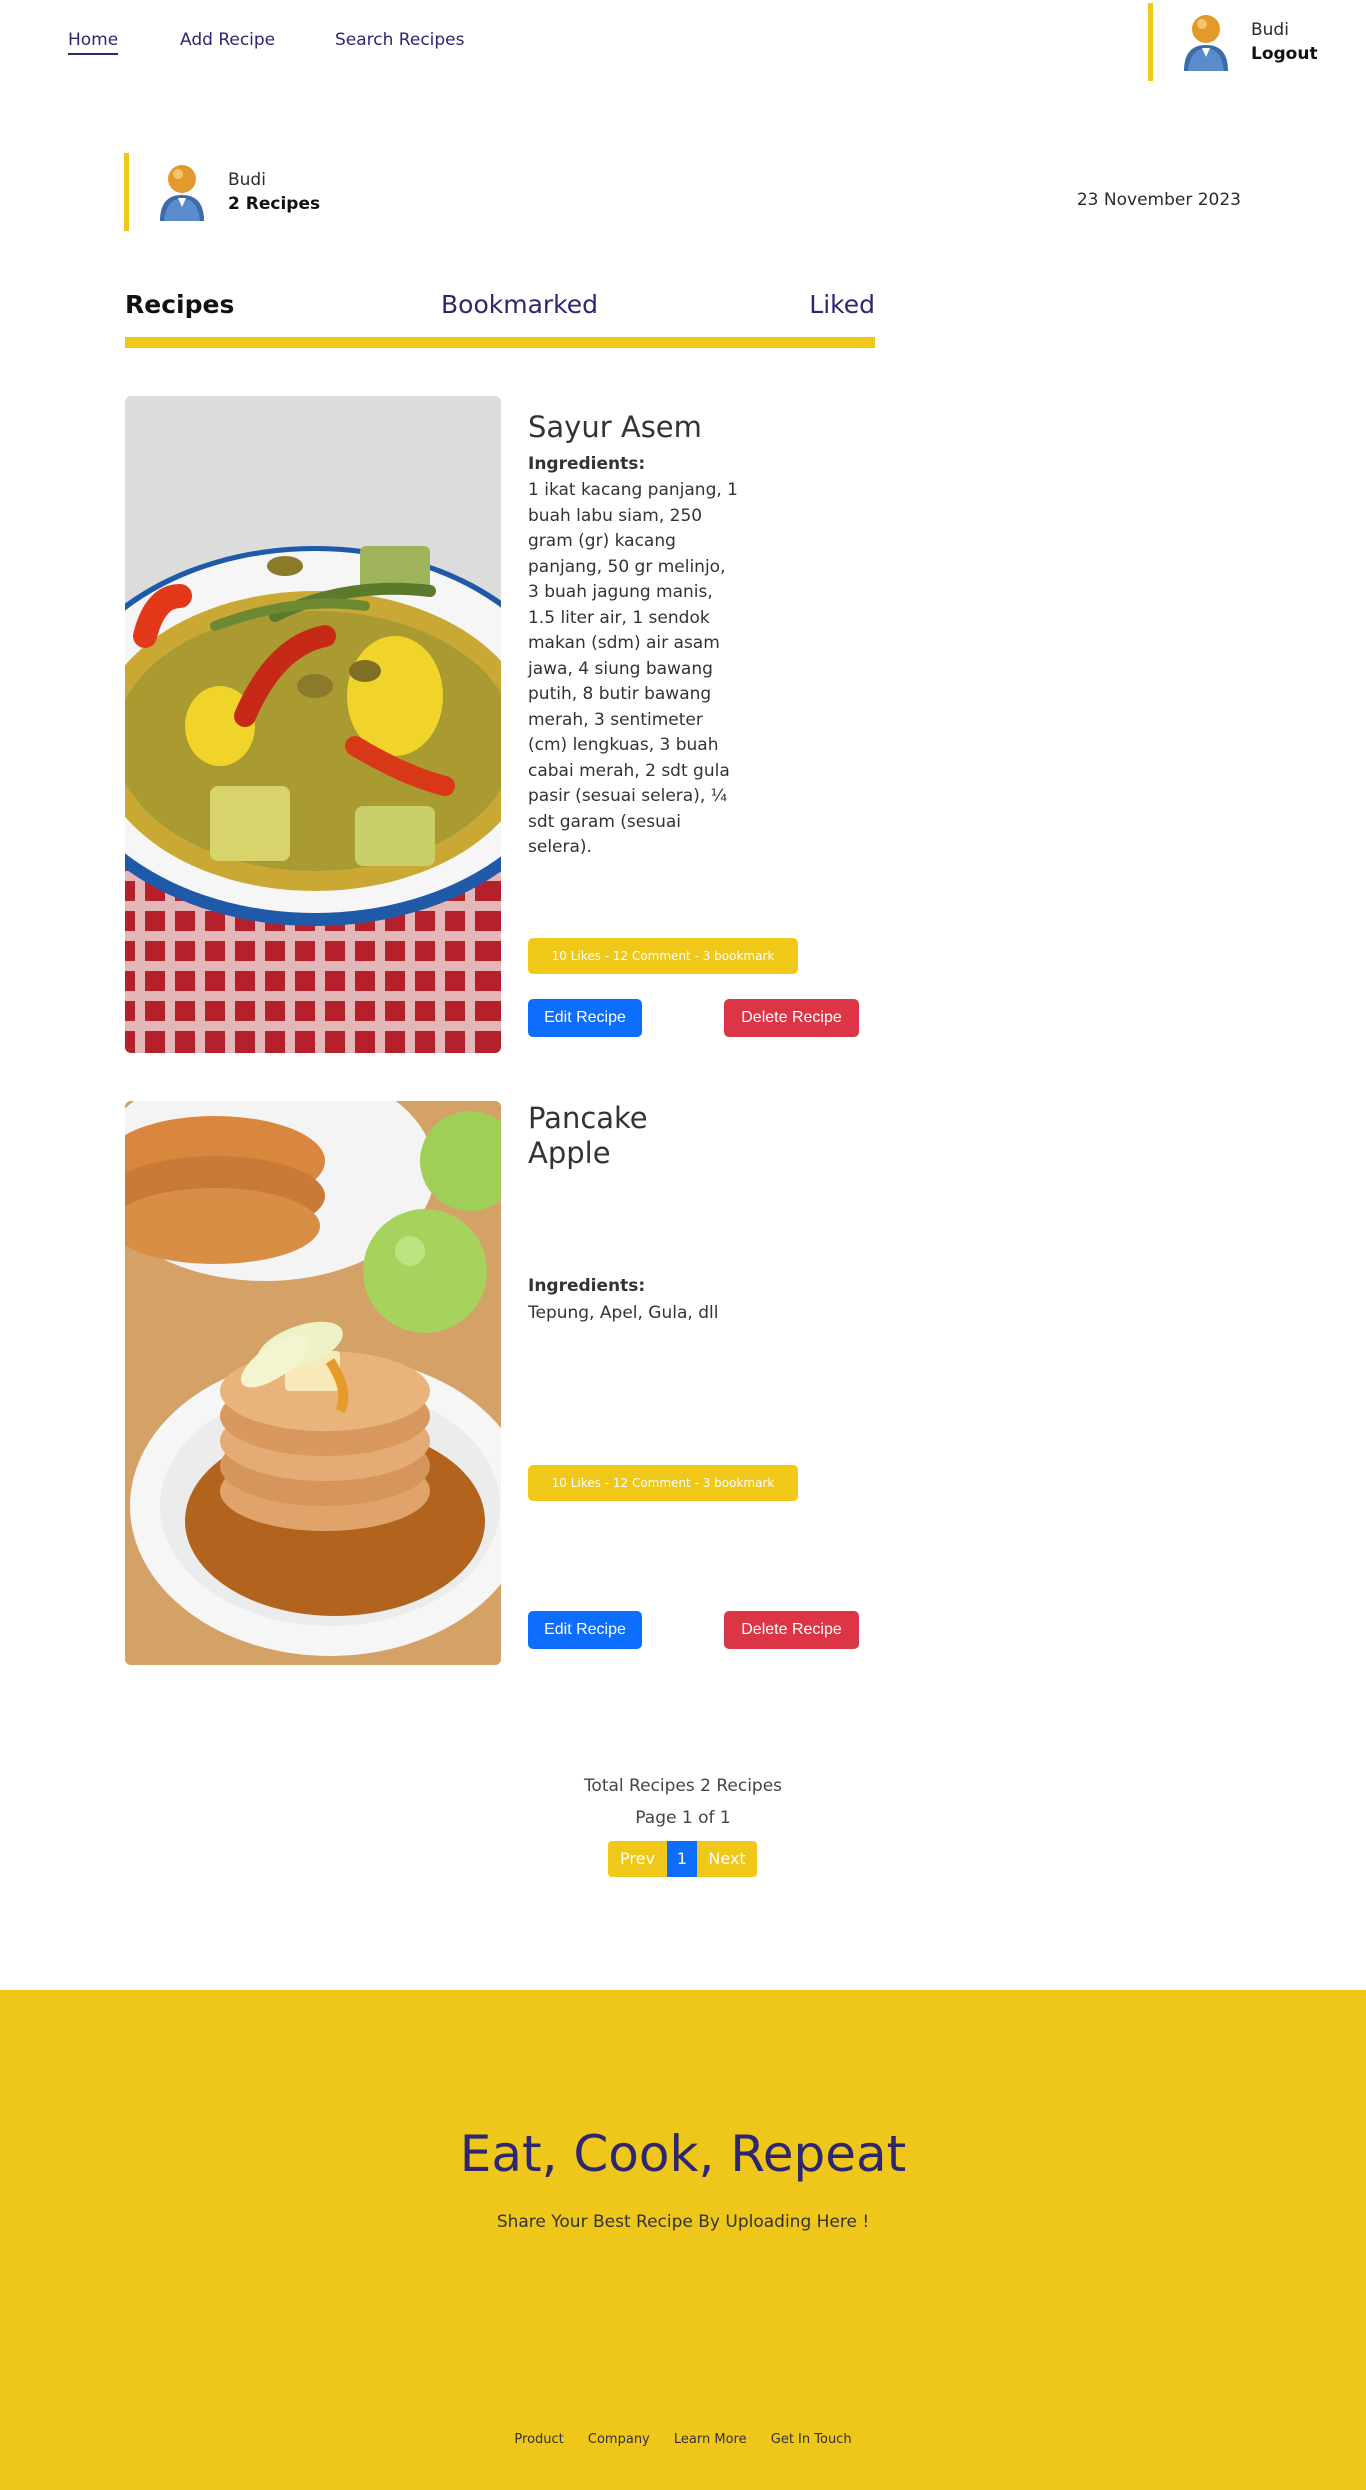 This screenshot has height=2490, width=1366. I want to click on page-indicator: Page 1 of 1, so click(683, 1818).